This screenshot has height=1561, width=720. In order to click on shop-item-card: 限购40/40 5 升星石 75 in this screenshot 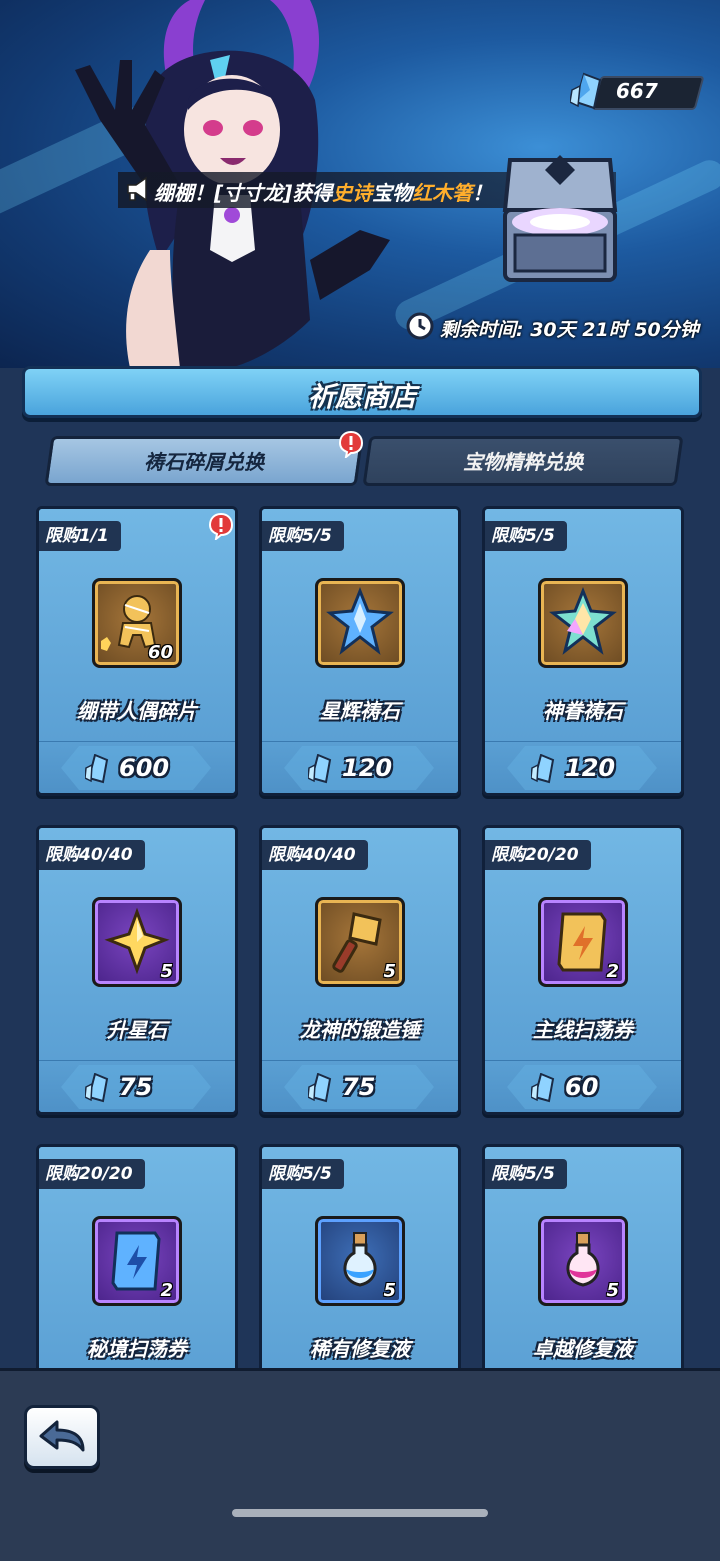, I will do `click(137, 970)`.